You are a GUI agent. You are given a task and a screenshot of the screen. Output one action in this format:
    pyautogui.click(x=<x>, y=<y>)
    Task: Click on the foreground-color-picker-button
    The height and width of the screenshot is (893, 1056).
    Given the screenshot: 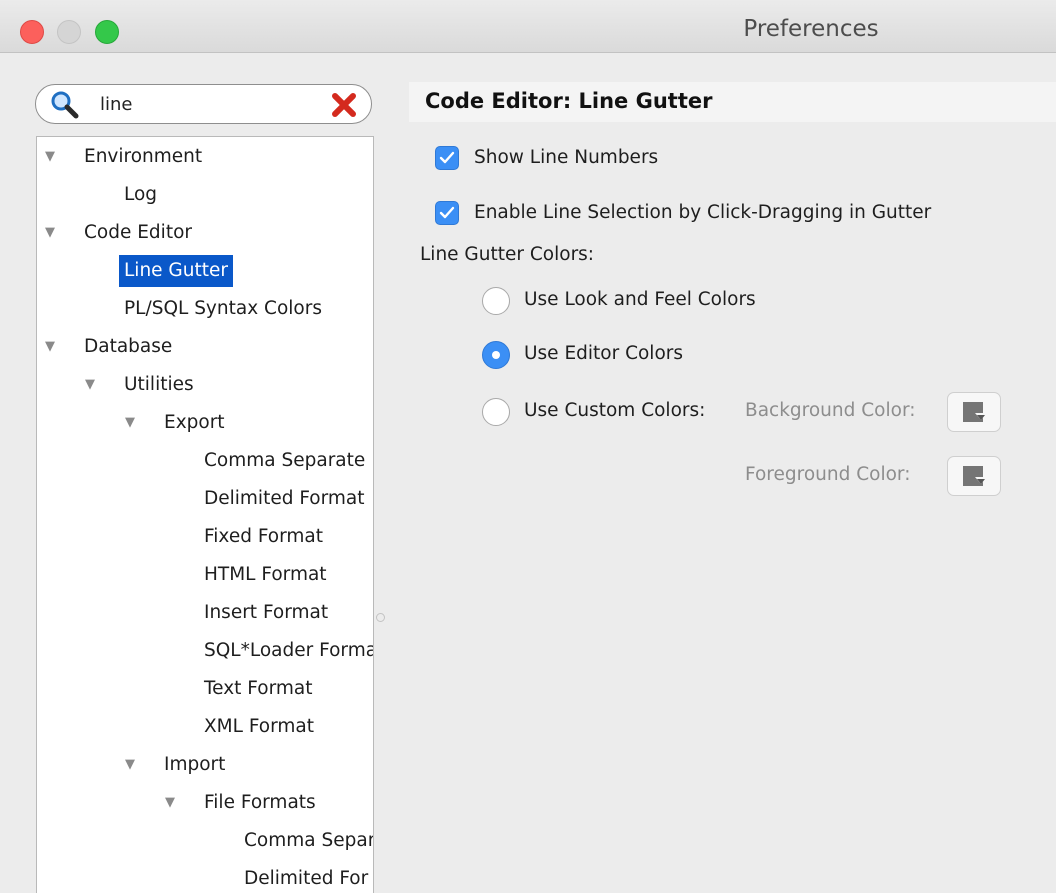 What is the action you would take?
    pyautogui.click(x=974, y=476)
    